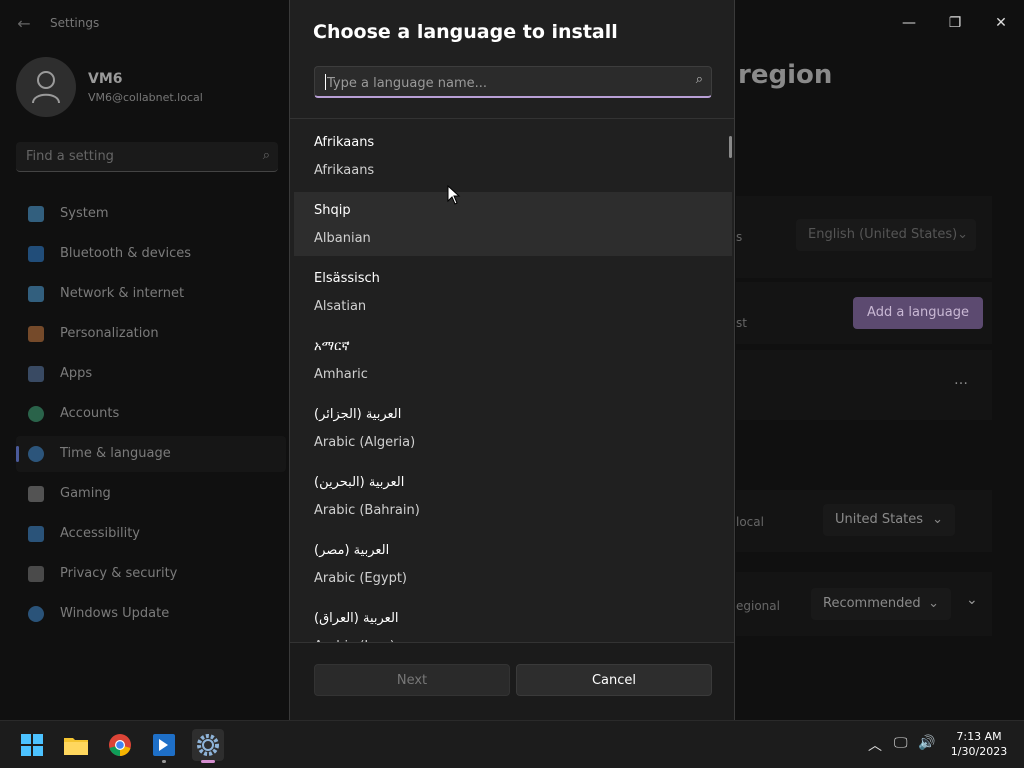  Describe the element at coordinates (901, 743) in the screenshot. I see `network-icon: 🖵` at that location.